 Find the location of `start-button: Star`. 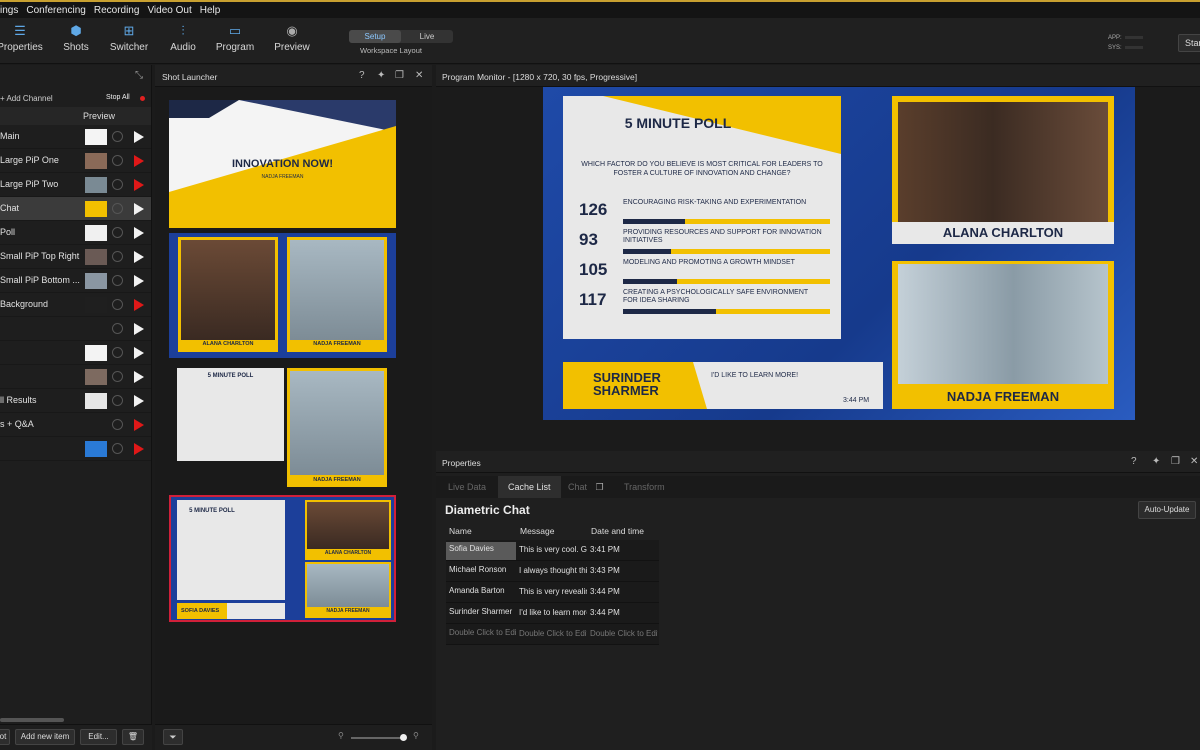

start-button: Star is located at coordinates (1189, 43).